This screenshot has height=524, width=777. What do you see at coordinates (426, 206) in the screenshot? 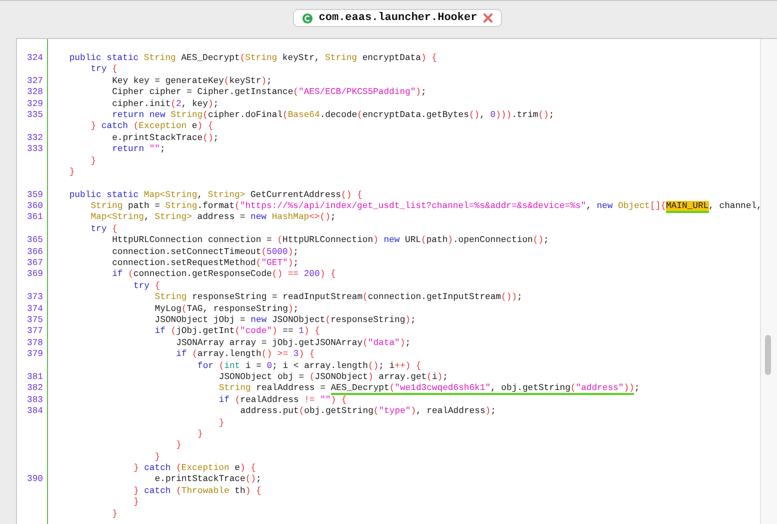
I see `code-line: String path = String.format("https://%s/api/index/get_usdt_list?channel=%s&addr=&s&device=%s", new Object[]{MAIN_URL, channel,` at bounding box center [426, 206].